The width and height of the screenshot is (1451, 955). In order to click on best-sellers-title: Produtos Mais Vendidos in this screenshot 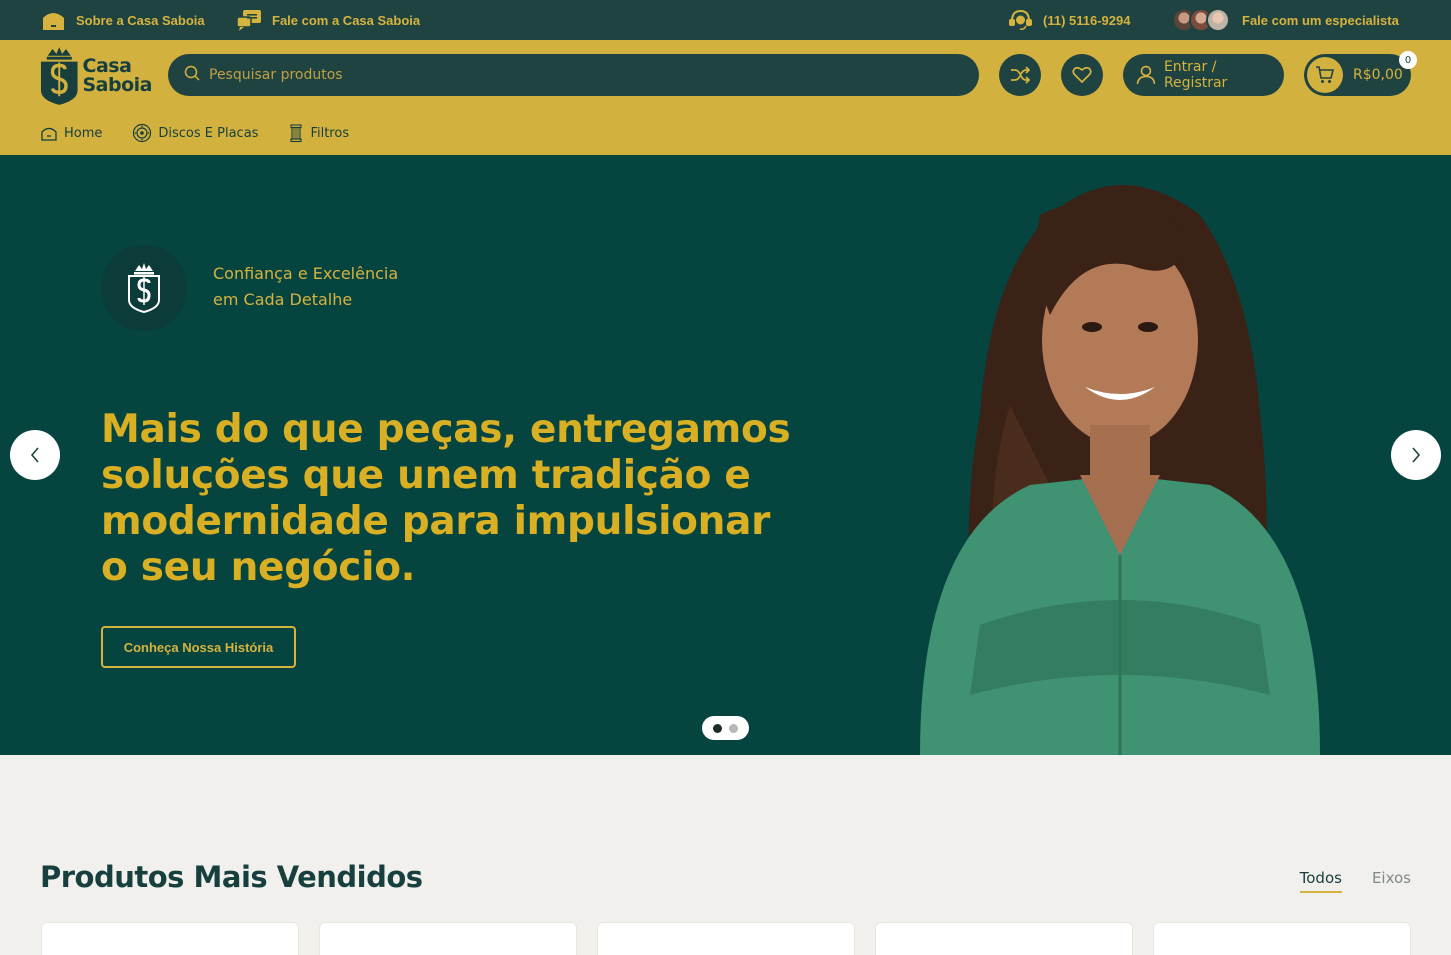, I will do `click(231, 877)`.